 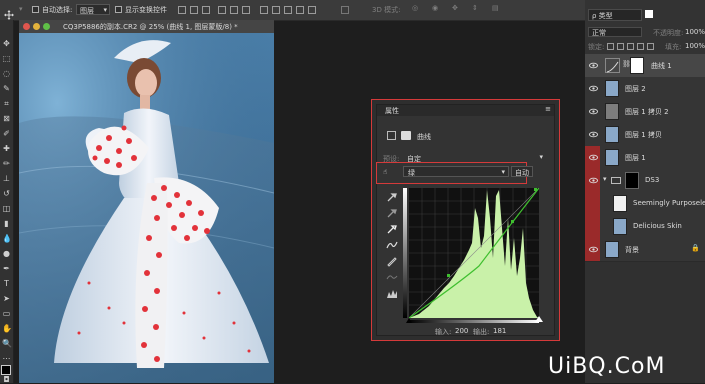 What do you see at coordinates (499, 331) in the screenshot?
I see `output-value: 181` at bounding box center [499, 331].